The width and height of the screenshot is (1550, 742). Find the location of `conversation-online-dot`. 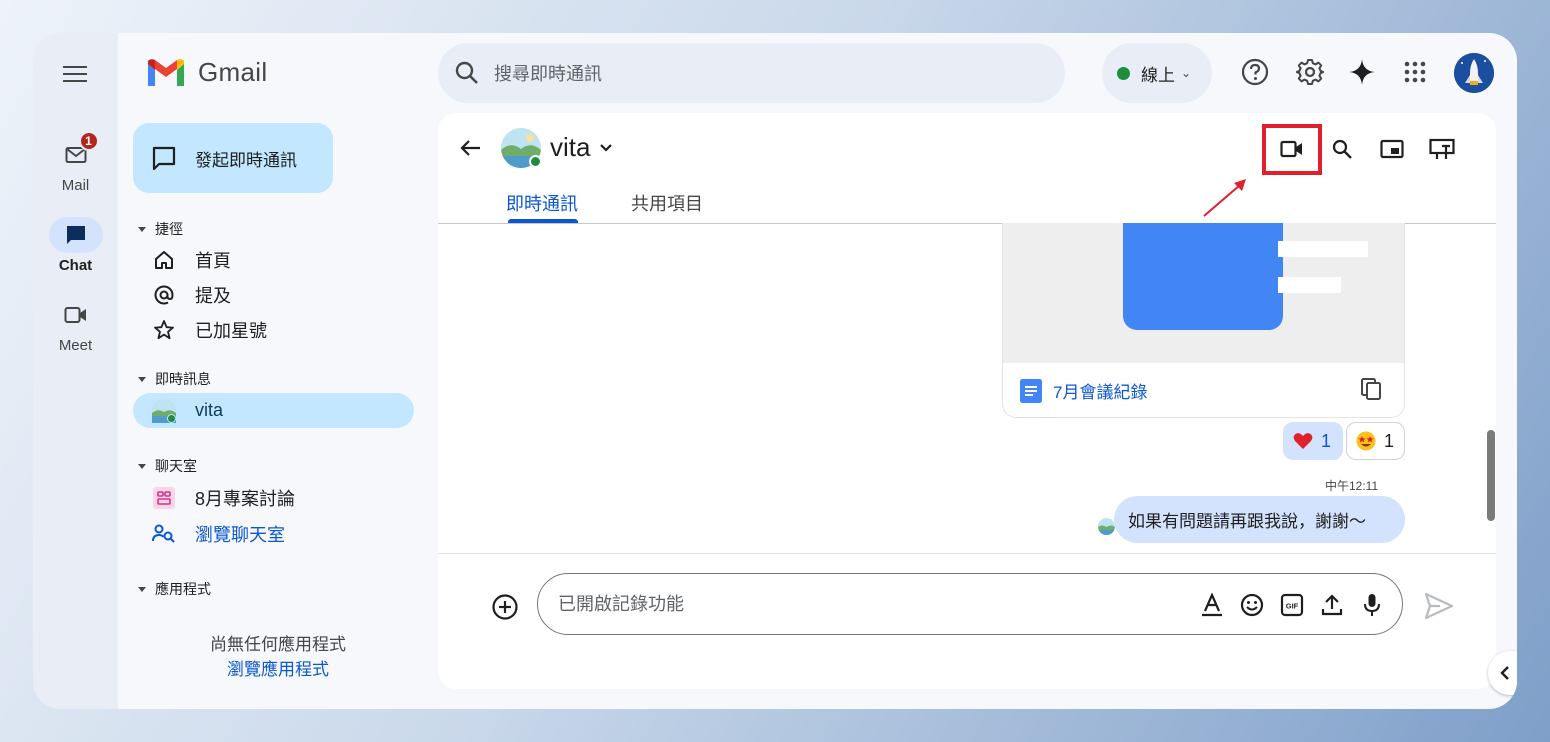

conversation-online-dot is located at coordinates (535, 161).